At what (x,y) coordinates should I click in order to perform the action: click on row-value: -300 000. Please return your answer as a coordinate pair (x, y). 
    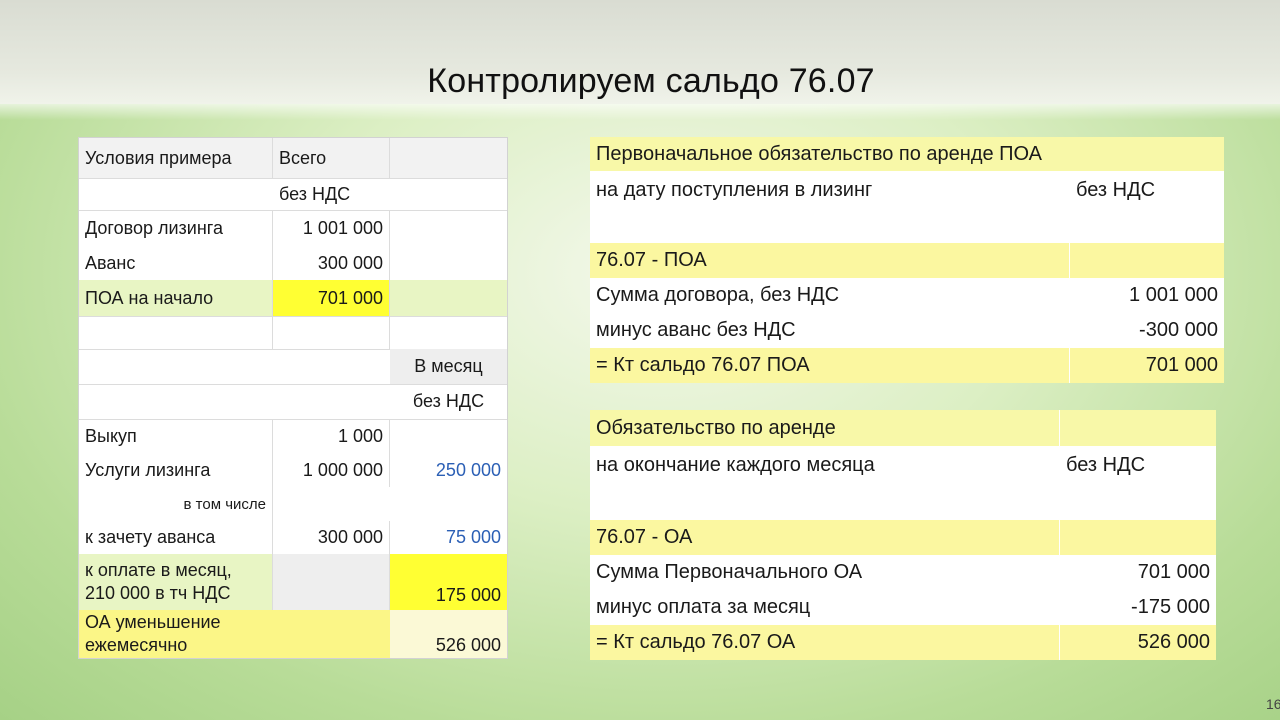
    Looking at the image, I should click on (1178, 330).